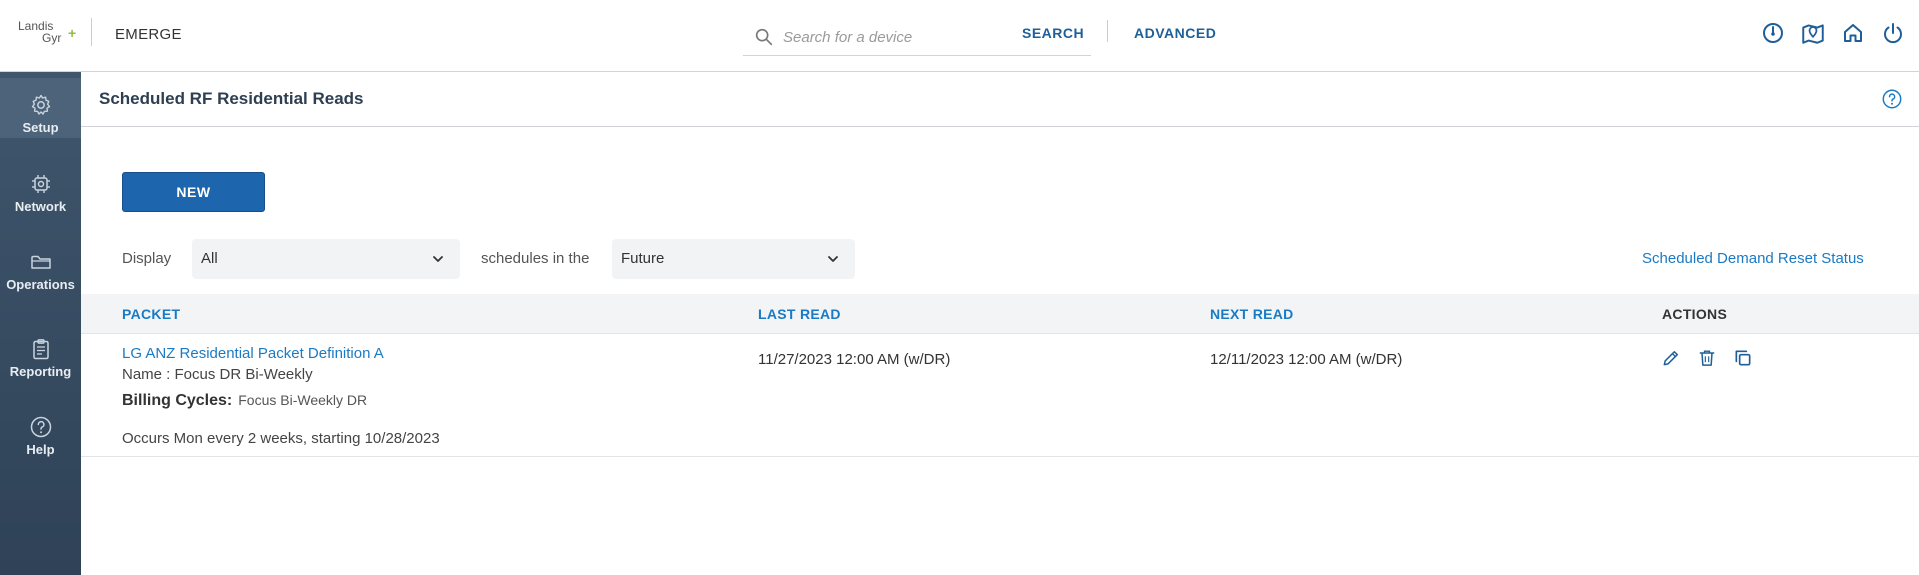  What do you see at coordinates (148, 34) in the screenshot?
I see `app-name: EMERGE` at bounding box center [148, 34].